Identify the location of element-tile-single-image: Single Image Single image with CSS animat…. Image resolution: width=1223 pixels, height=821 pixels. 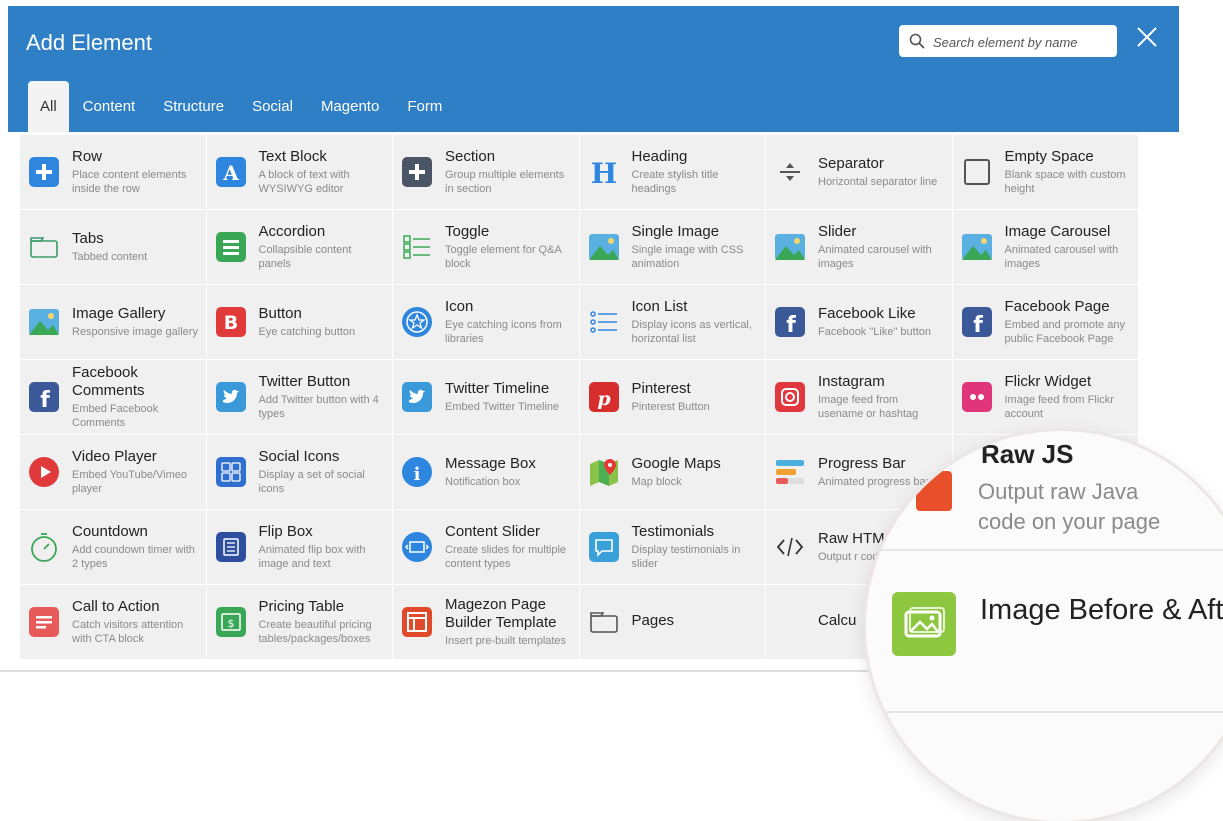
(672, 247).